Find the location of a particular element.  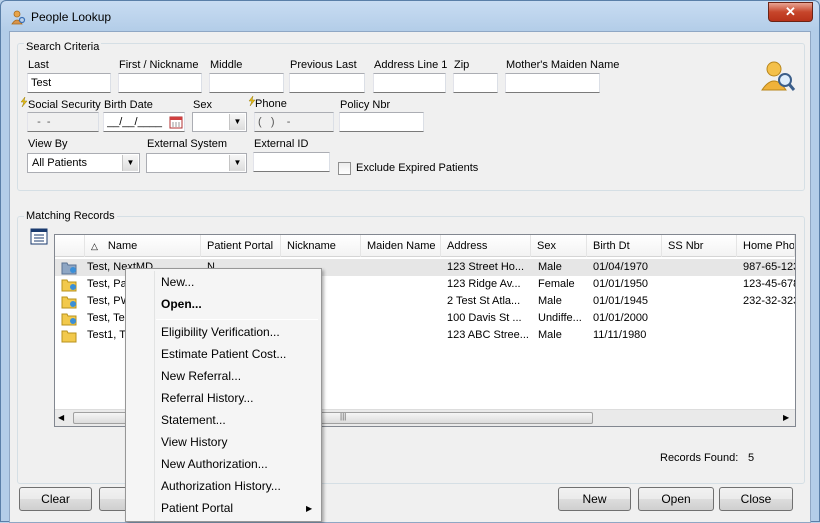

row-birth: 01/01/1950 is located at coordinates (621, 284).